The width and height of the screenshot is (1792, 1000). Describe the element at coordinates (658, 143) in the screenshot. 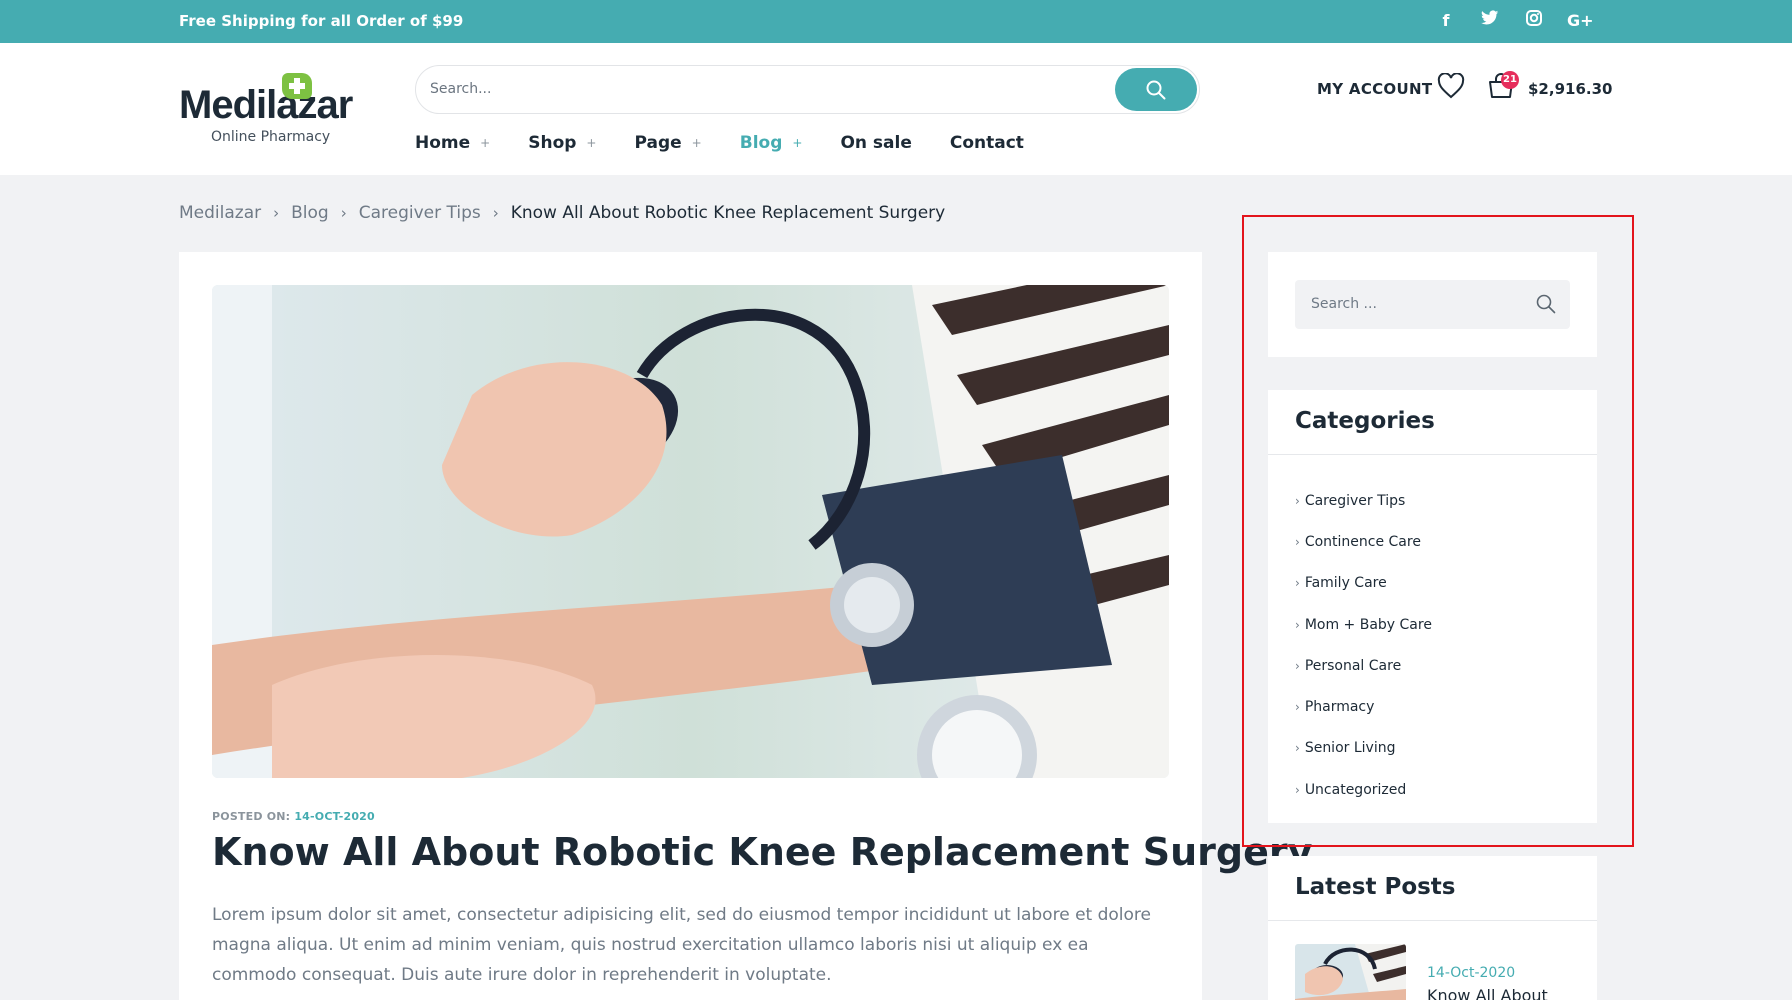

I see `nav-label: Page` at that location.